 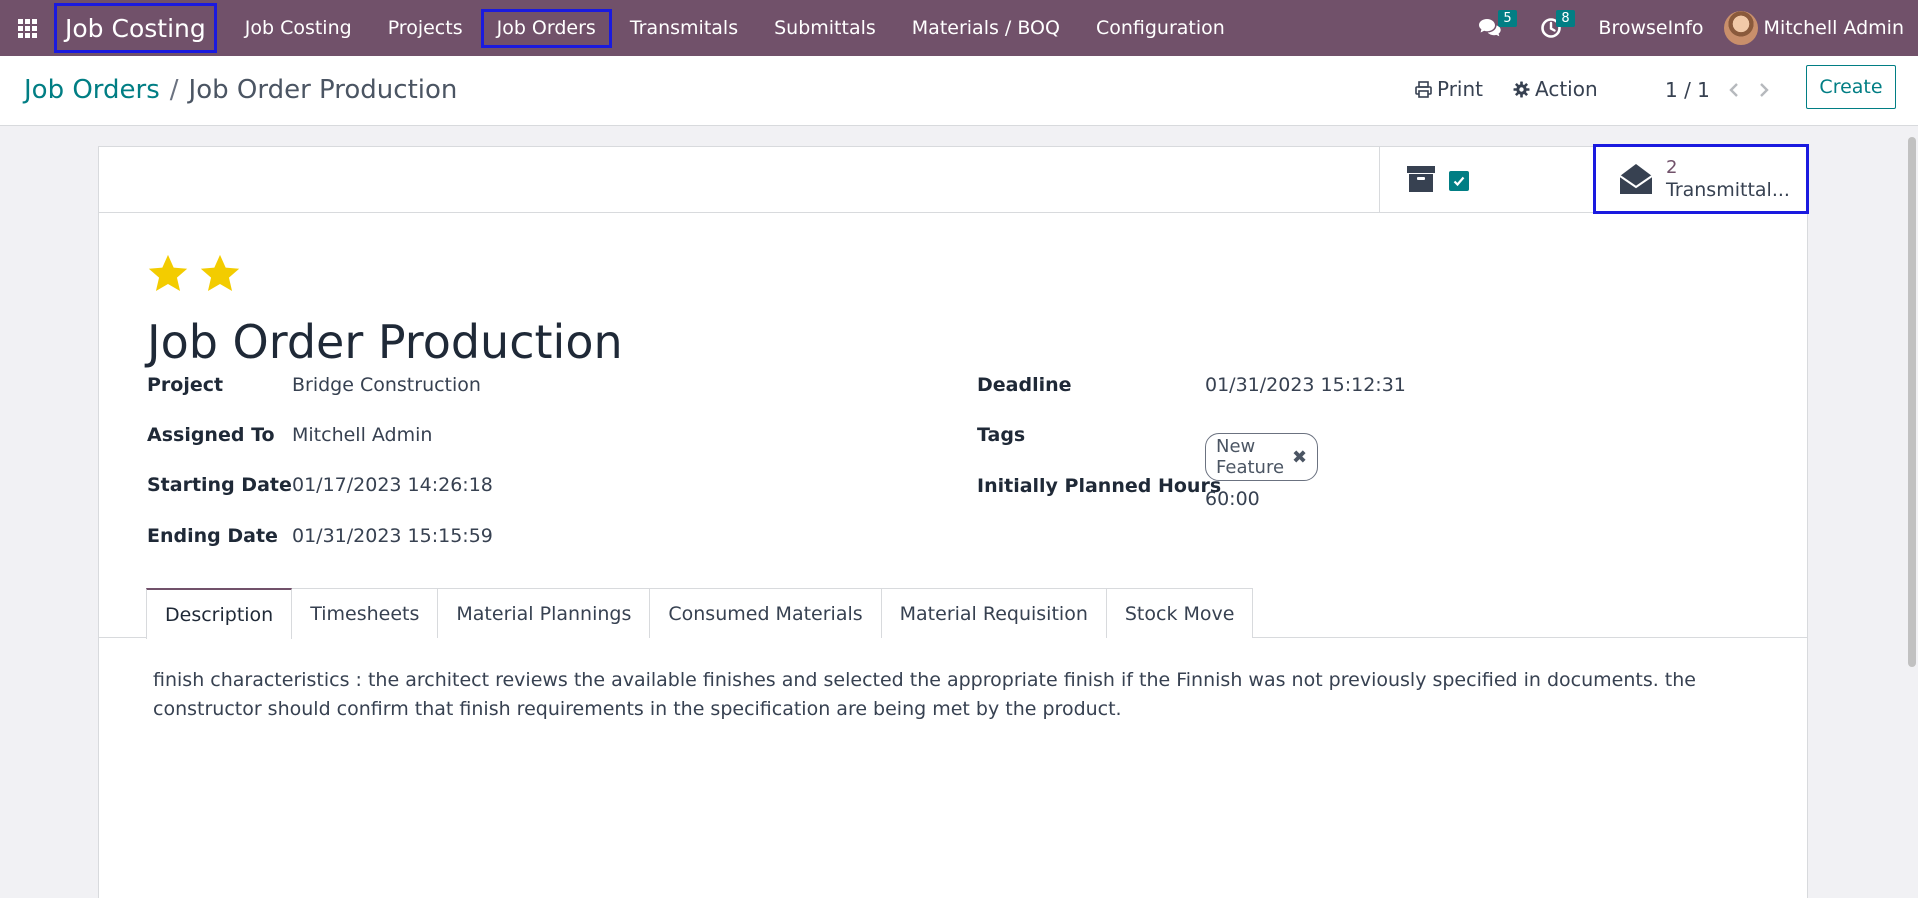 What do you see at coordinates (1423, 89) in the screenshot?
I see `print-icon` at bounding box center [1423, 89].